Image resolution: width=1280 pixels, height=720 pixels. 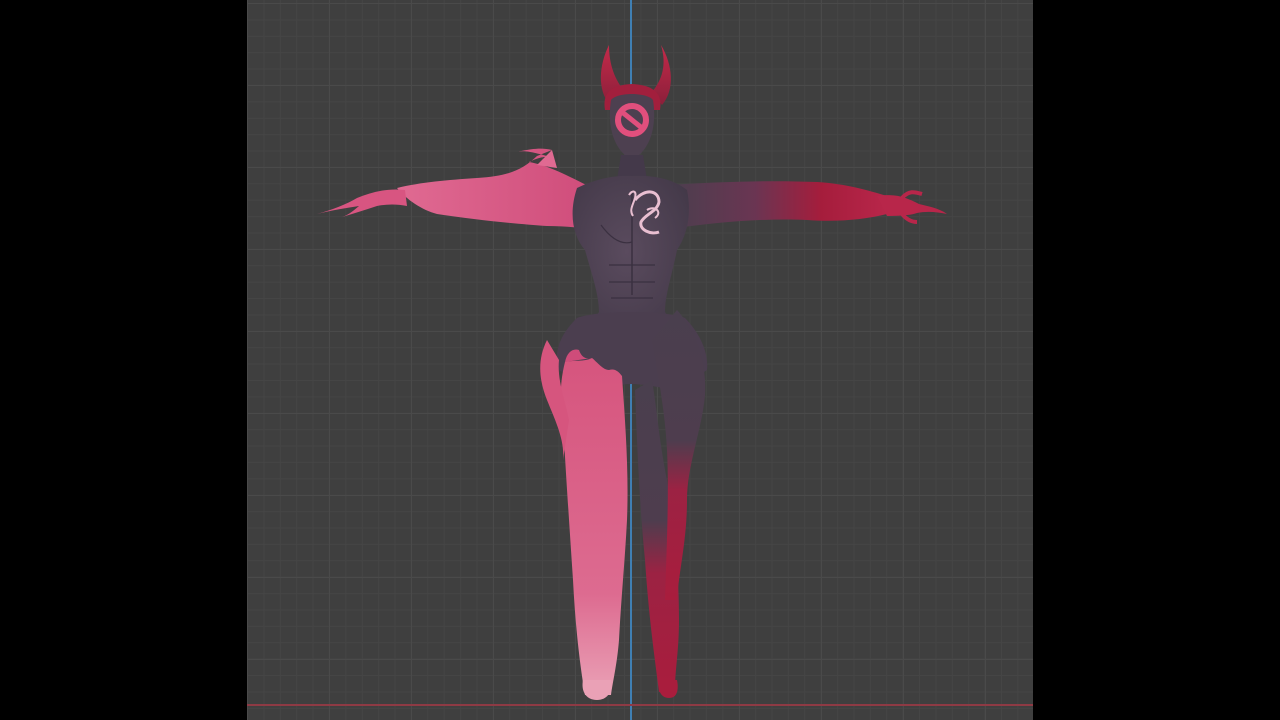 What do you see at coordinates (807, 204) in the screenshot?
I see `right-arm` at bounding box center [807, 204].